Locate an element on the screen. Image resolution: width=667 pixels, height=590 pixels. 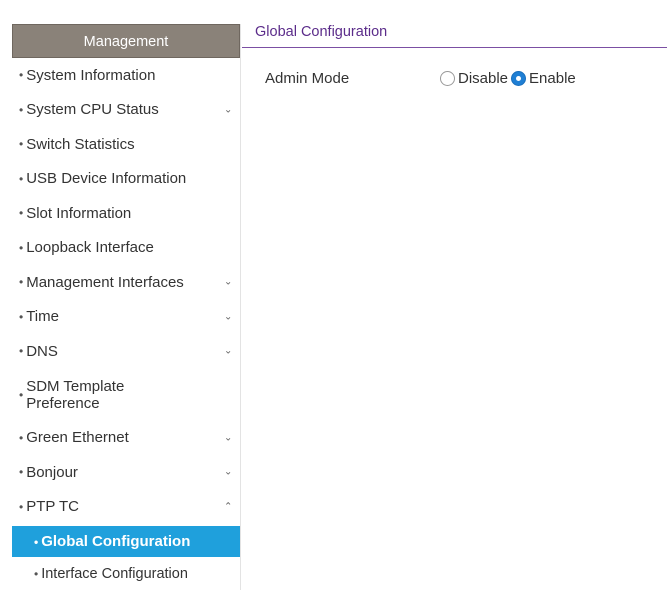
sidebar-item-switch-statistics: • Switch Statistics is located at coordinates (126, 144).